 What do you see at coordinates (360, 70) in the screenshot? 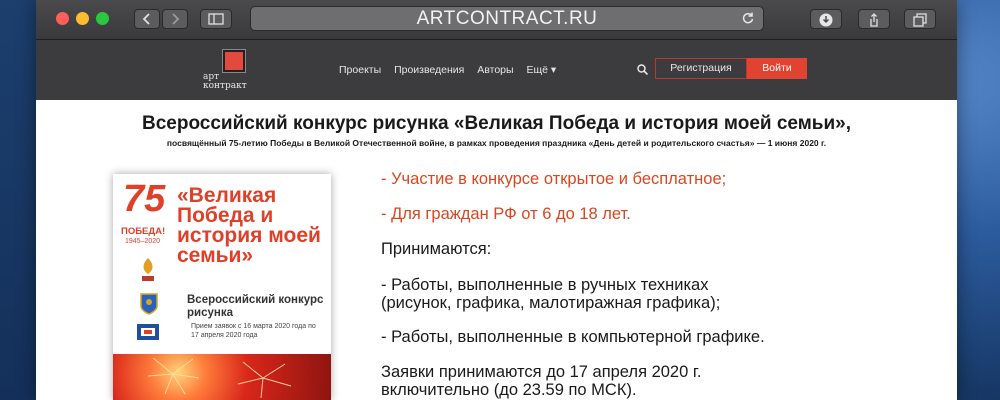
I see `nav-projects: Проекты` at bounding box center [360, 70].